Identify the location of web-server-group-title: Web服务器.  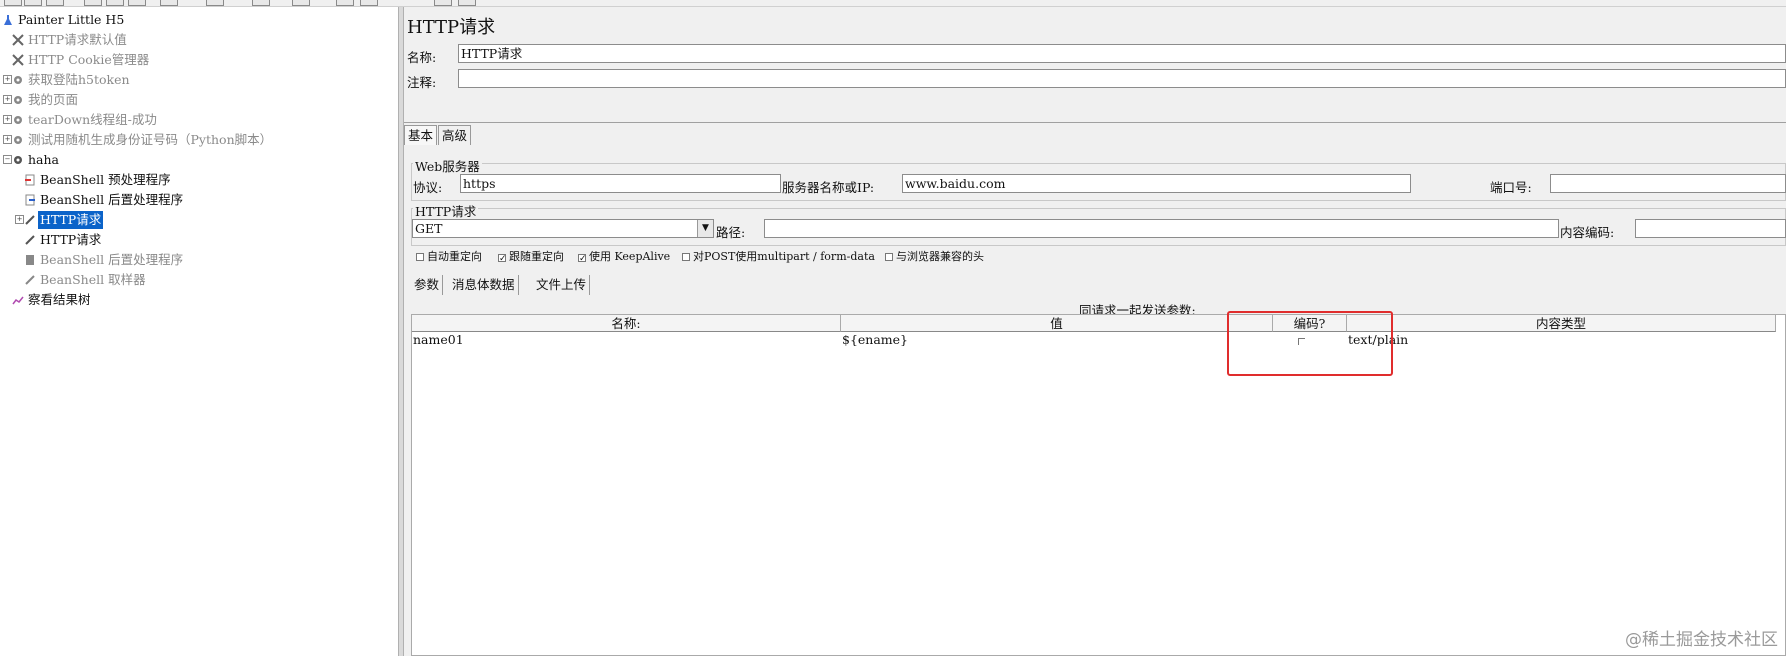
(447, 165).